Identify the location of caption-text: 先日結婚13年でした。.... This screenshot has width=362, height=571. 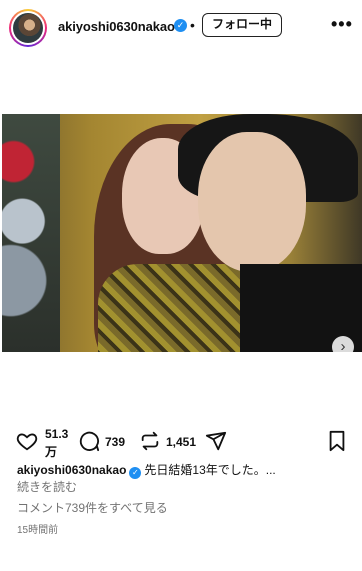
(210, 470).